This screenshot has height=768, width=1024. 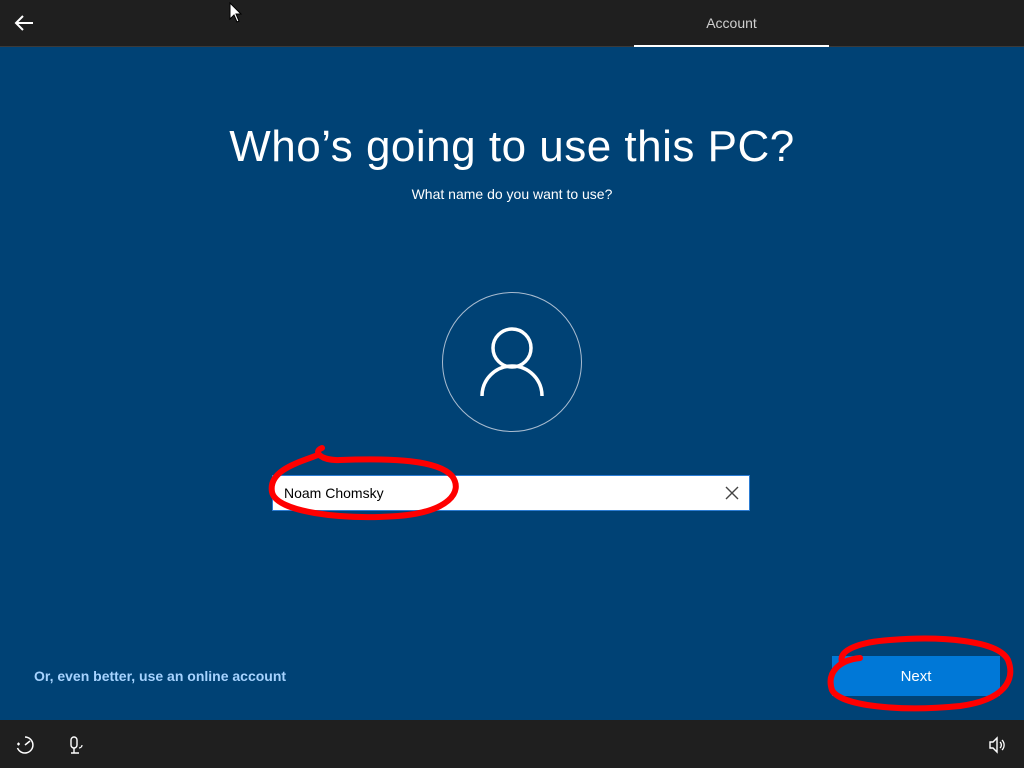 I want to click on bottom-bar, so click(x=512, y=744).